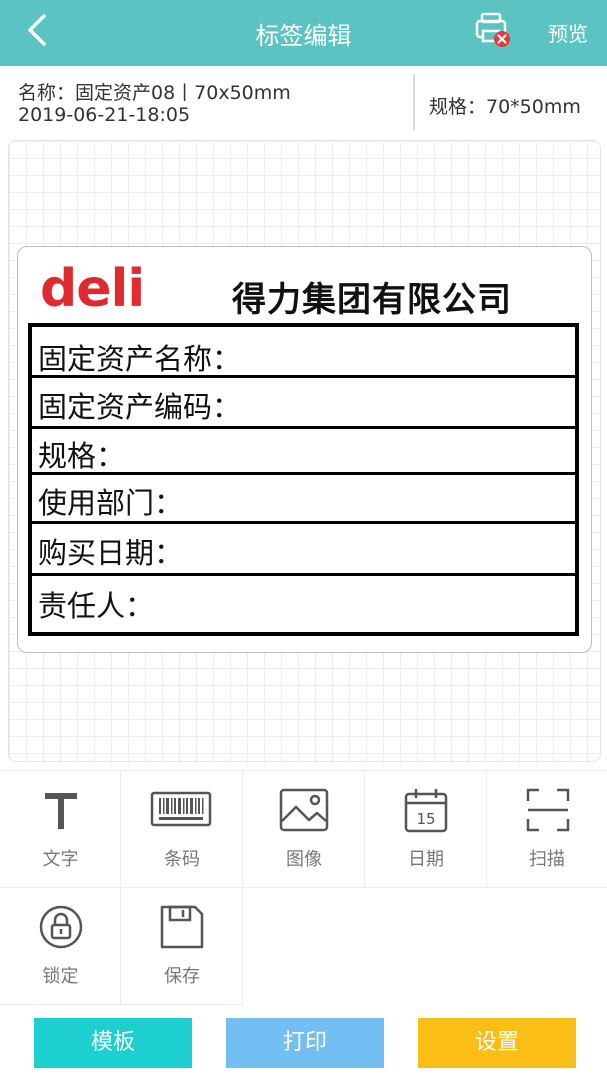  What do you see at coordinates (110, 551) in the screenshot?
I see `table-row: 购买日期：` at bounding box center [110, 551].